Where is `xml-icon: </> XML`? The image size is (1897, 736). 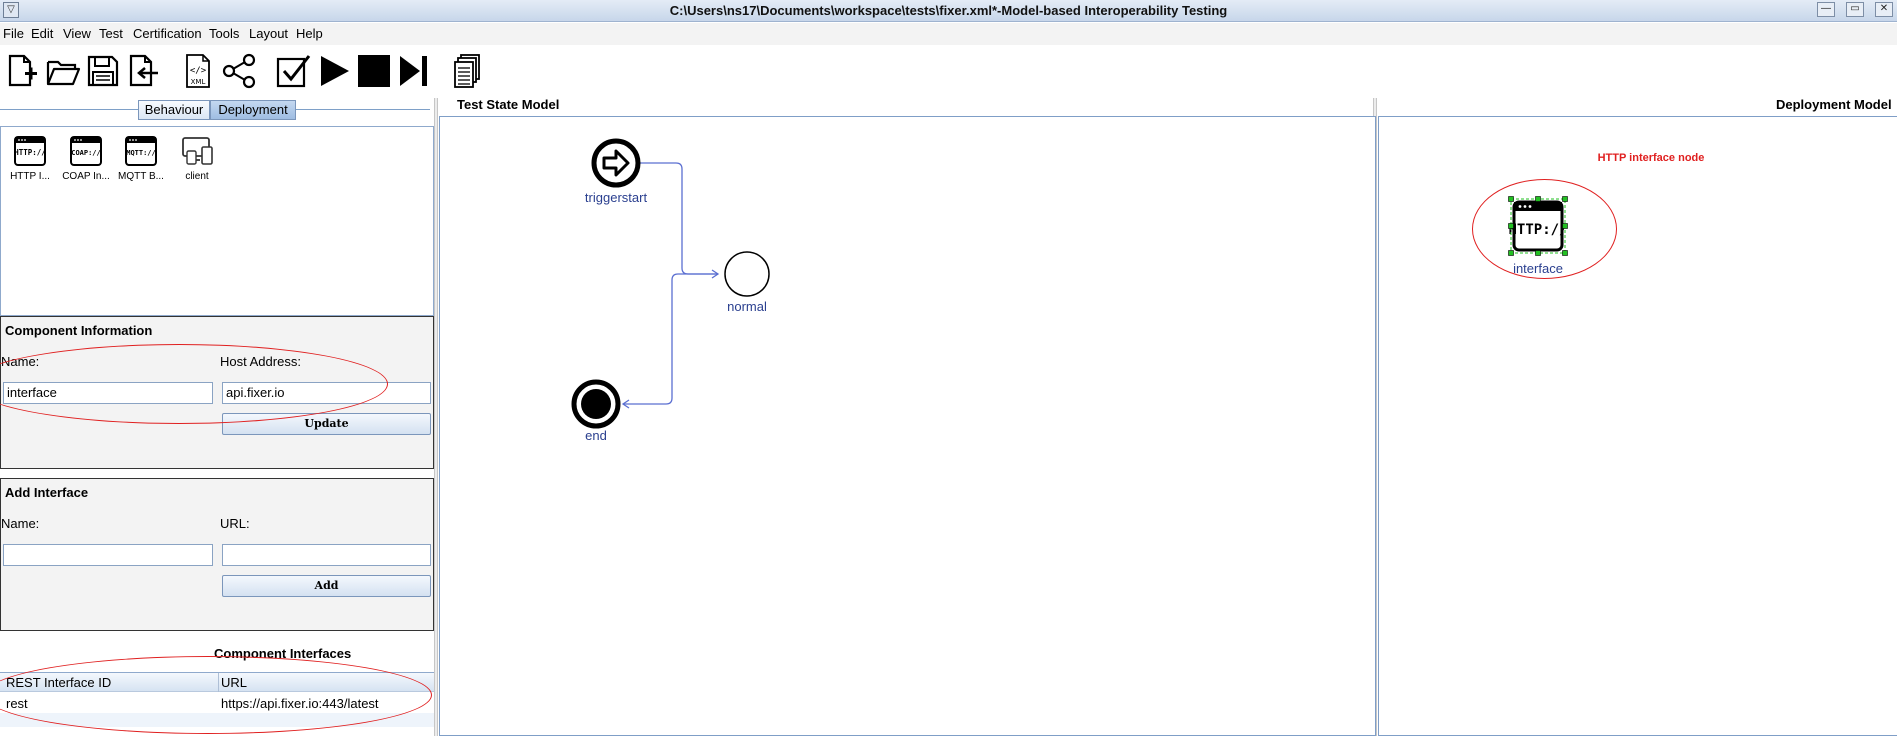 xml-icon: </> XML is located at coordinates (198, 71).